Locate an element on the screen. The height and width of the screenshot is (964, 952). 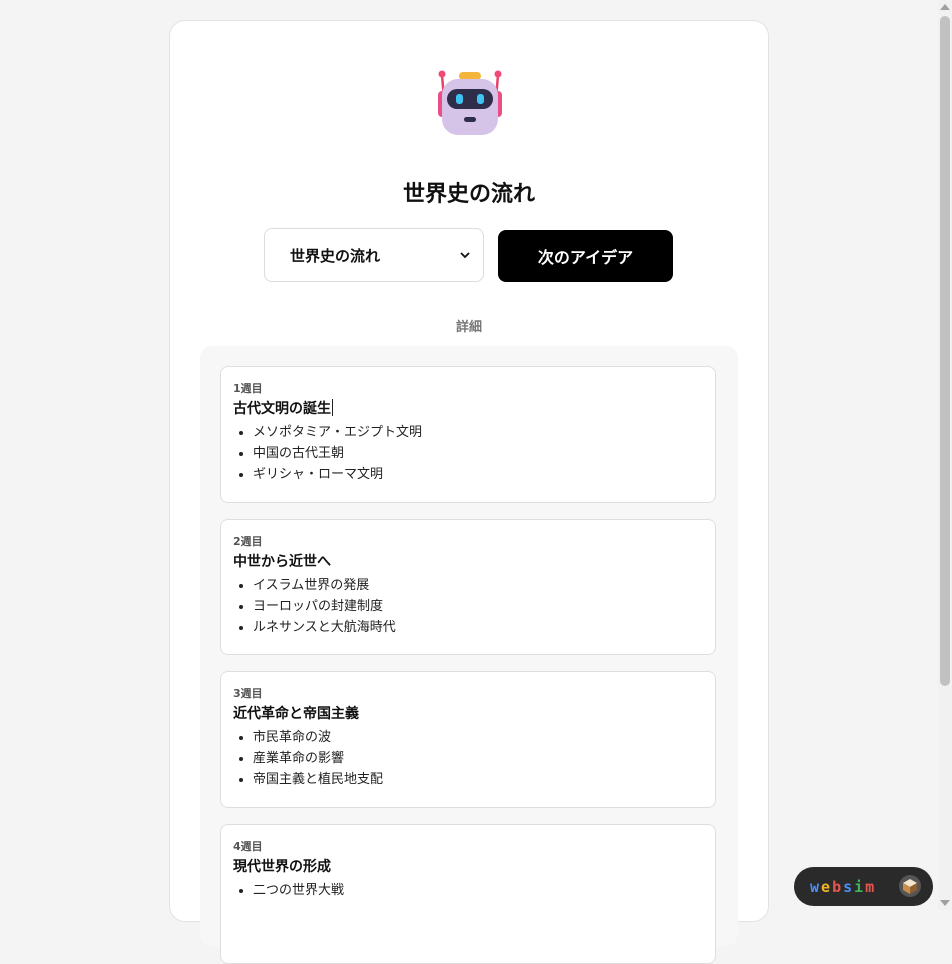
week-card: 4週目 現代世界の形成 二つの世界大戦 is located at coordinates (468, 894).